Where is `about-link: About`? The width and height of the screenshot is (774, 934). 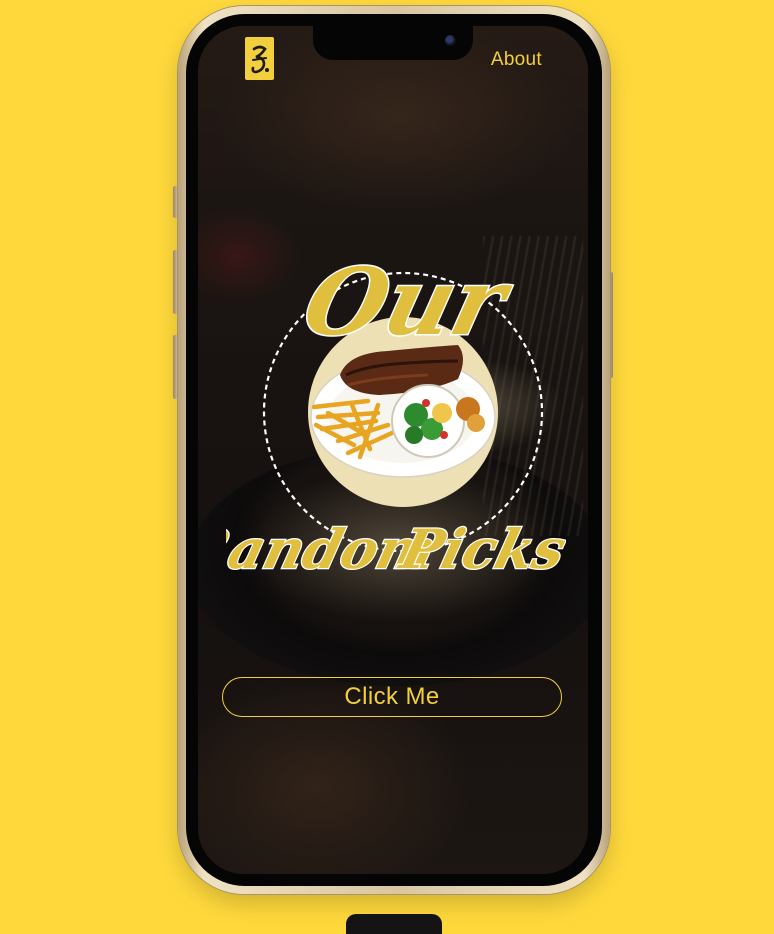
about-link: About is located at coordinates (516, 60).